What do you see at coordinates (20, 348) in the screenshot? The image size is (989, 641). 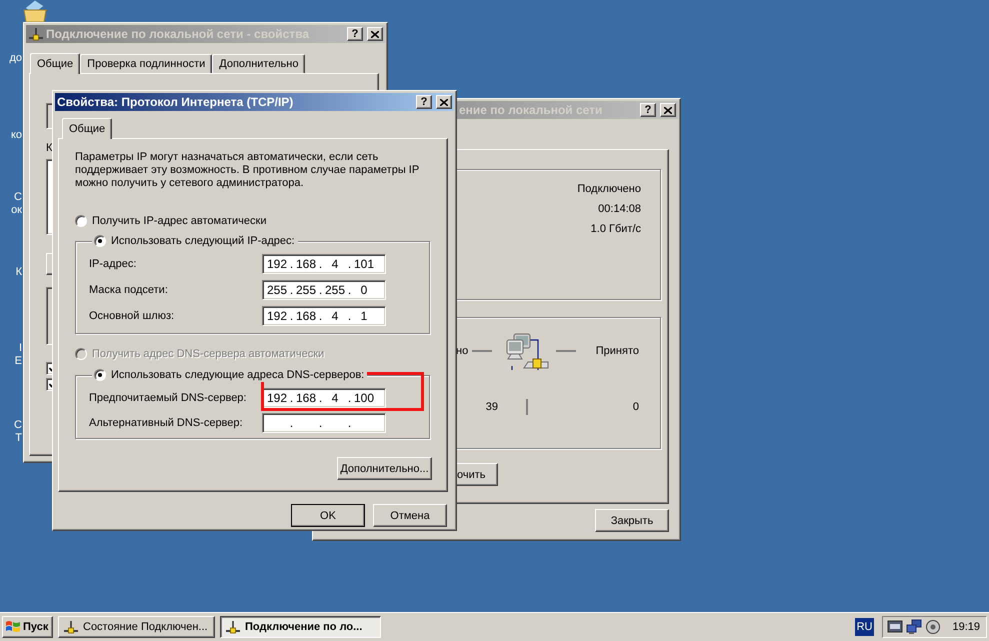 I see `icon-label: I` at bounding box center [20, 348].